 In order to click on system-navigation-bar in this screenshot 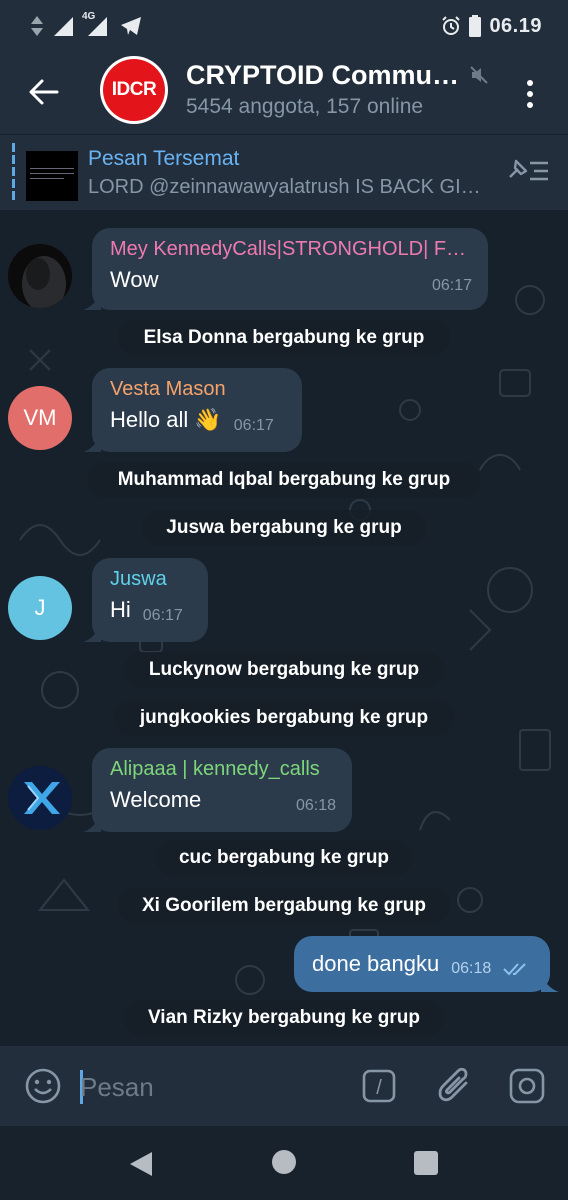, I will do `click(284, 1163)`.